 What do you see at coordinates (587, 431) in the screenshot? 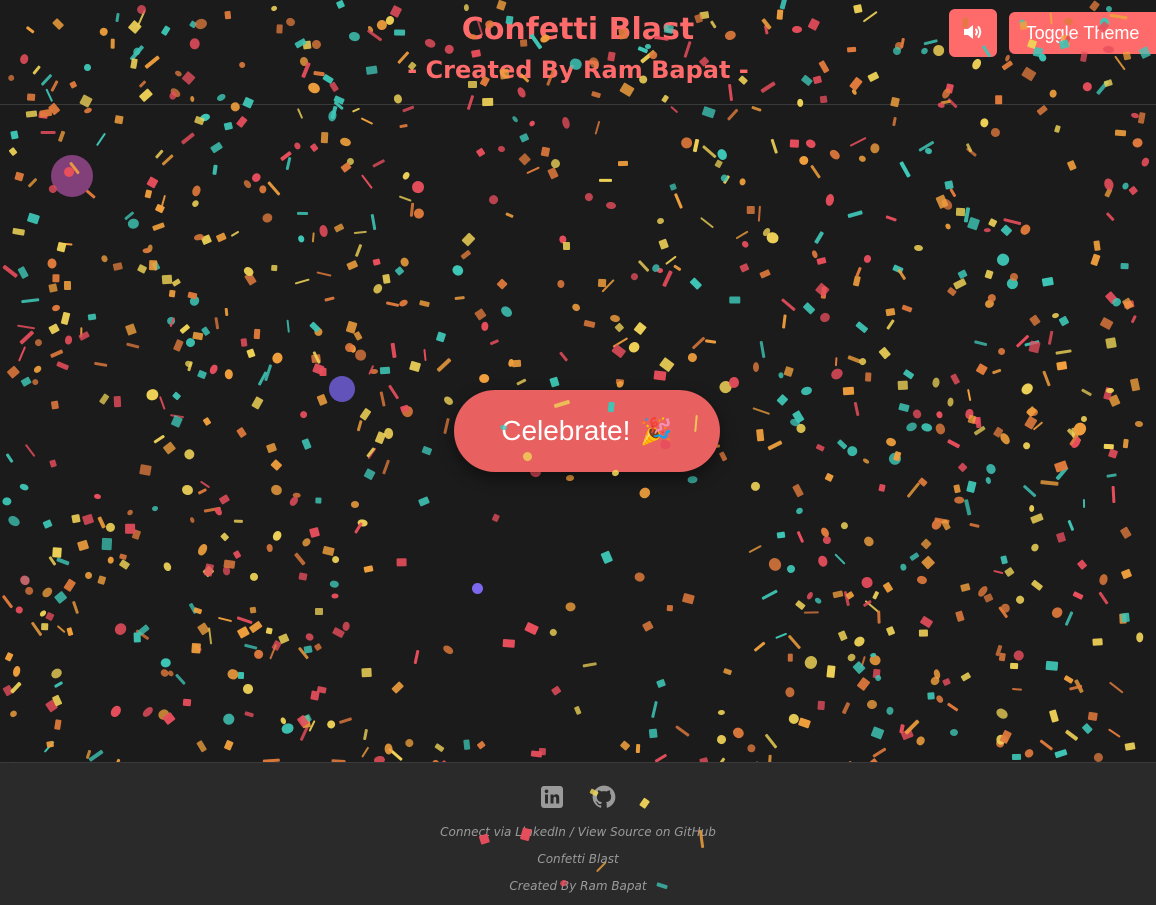
I see `celebrate-button: Celebrate! 🎉` at bounding box center [587, 431].